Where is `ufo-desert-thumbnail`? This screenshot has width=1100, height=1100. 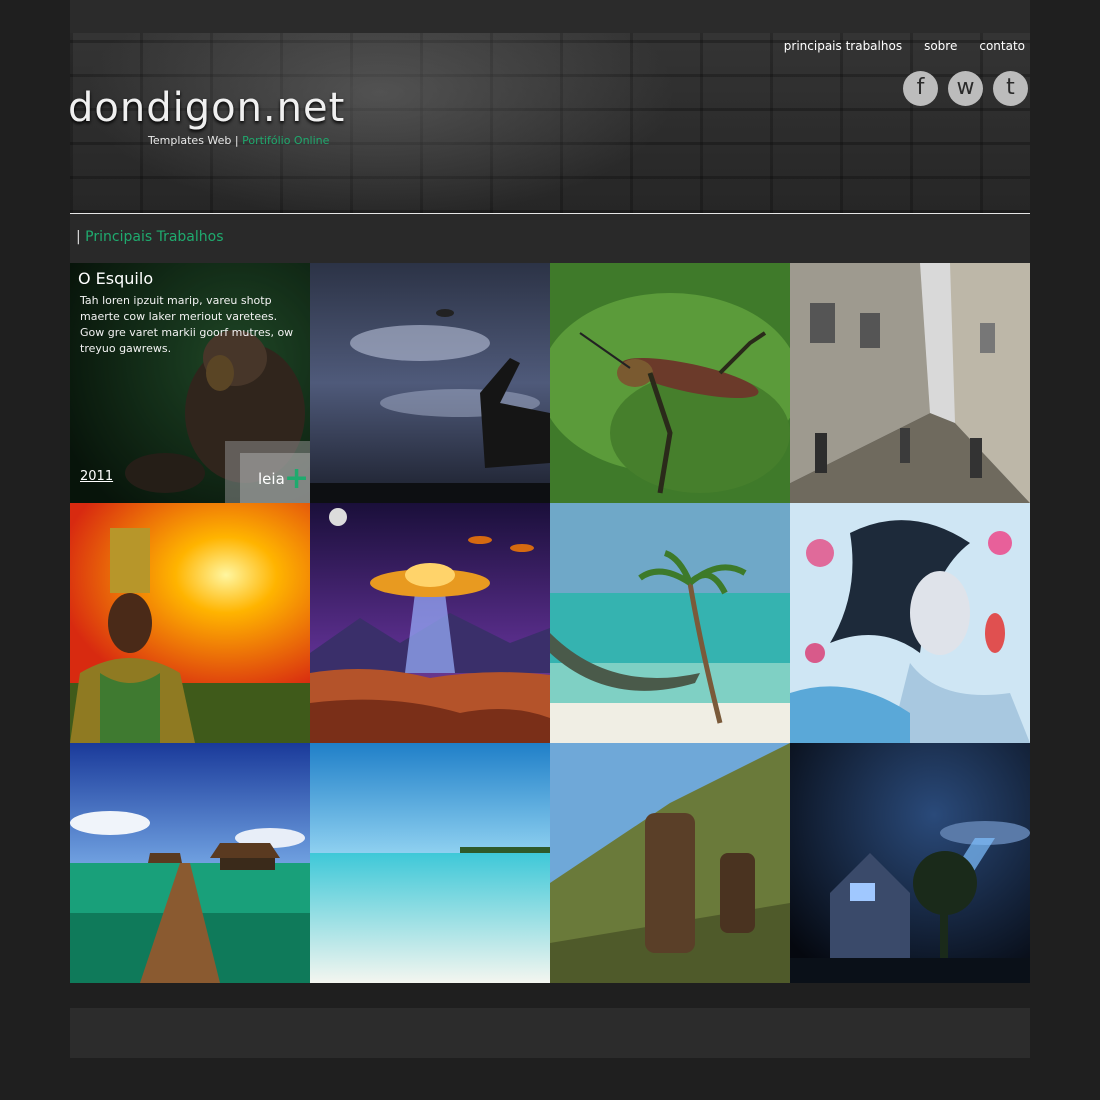 ufo-desert-thumbnail is located at coordinates (430, 623).